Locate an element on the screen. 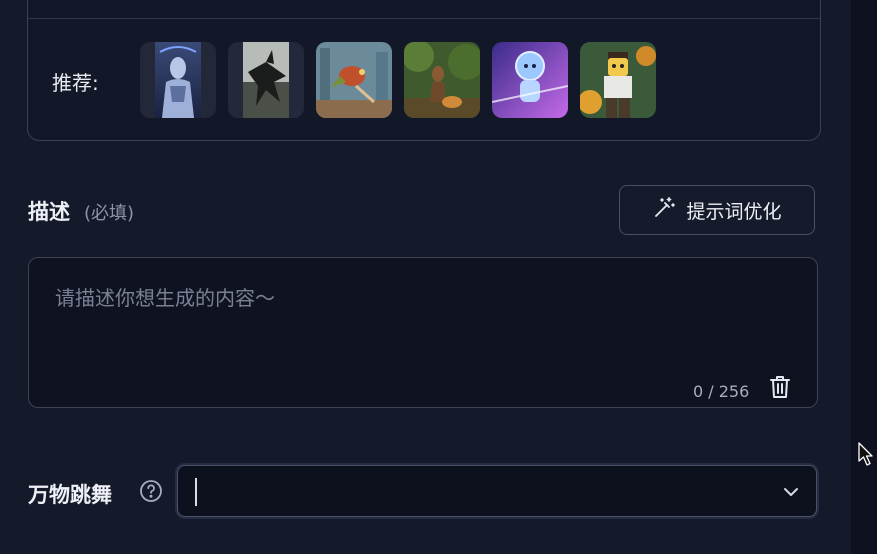 This screenshot has width=877, height=554. chevron-down-icon is located at coordinates (791, 492).